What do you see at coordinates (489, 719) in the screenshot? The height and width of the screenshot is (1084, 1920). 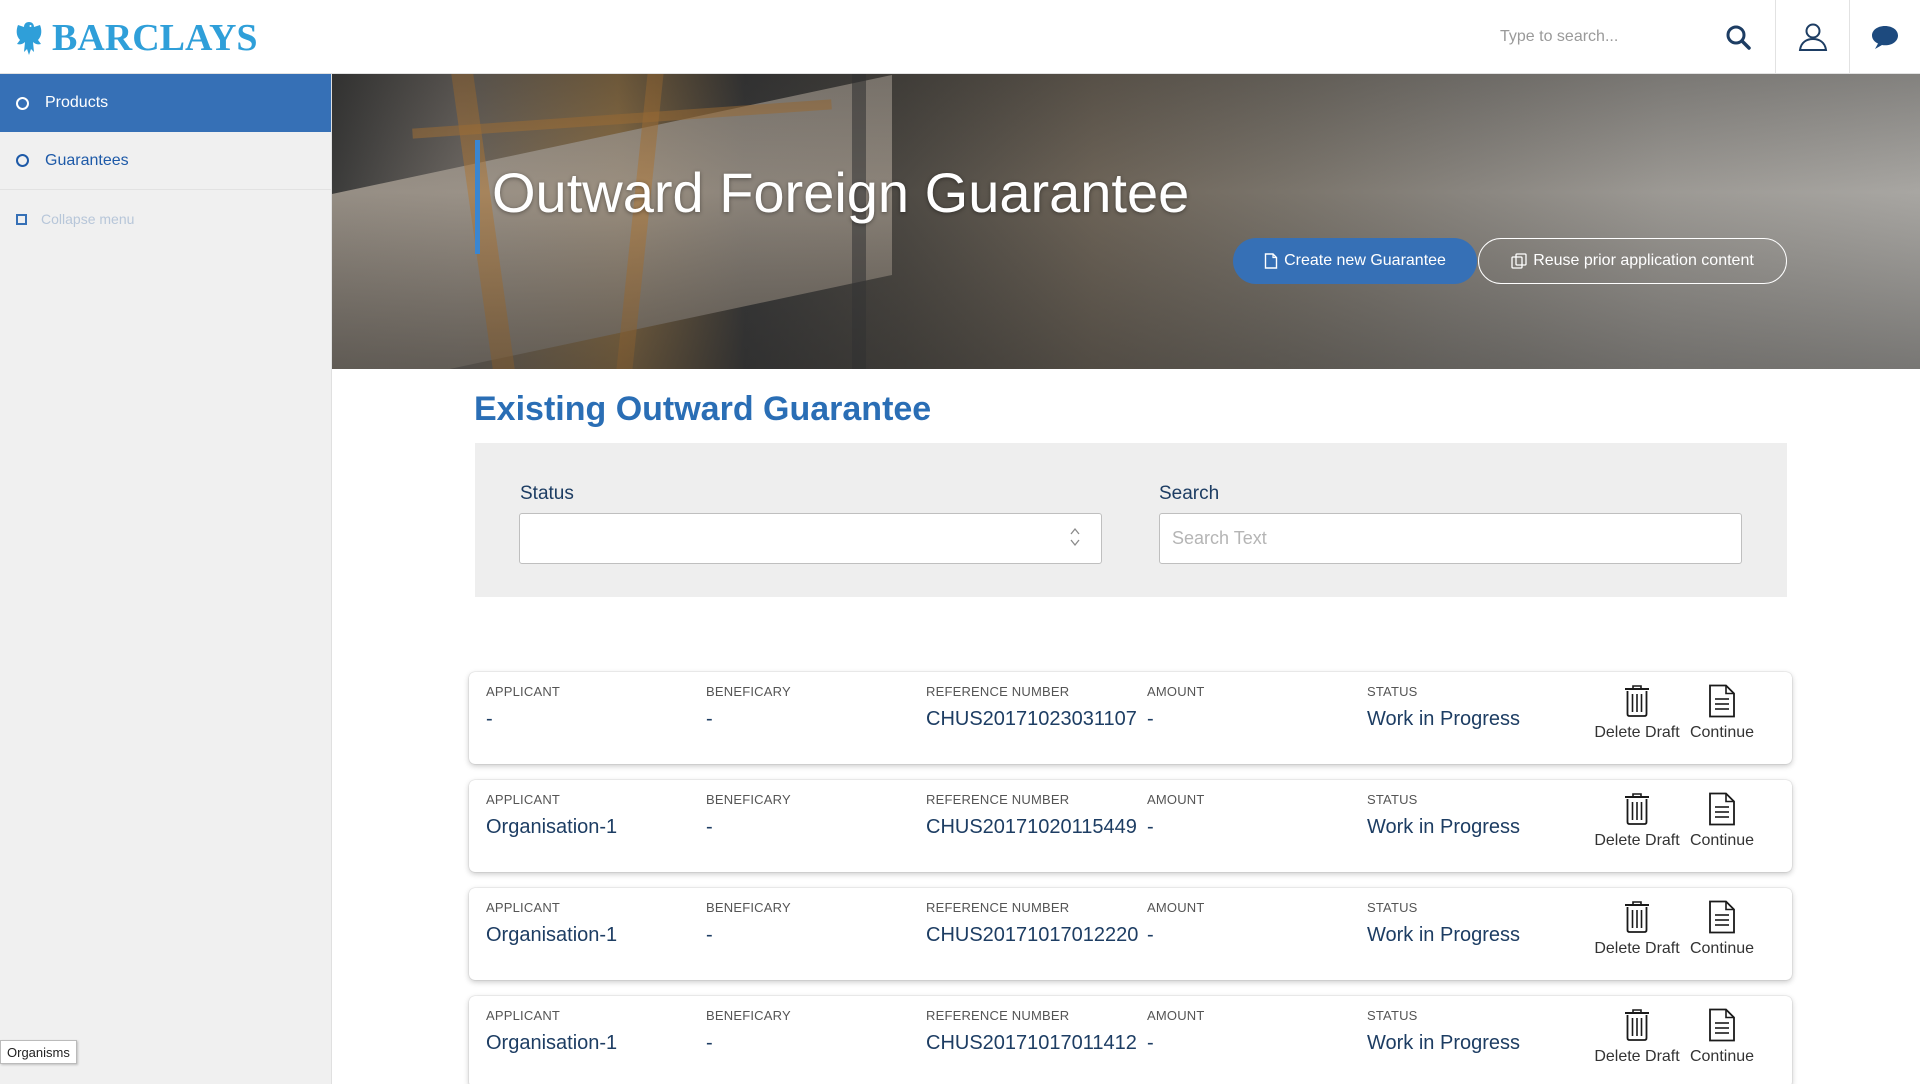 I see `applicant-value: -` at bounding box center [489, 719].